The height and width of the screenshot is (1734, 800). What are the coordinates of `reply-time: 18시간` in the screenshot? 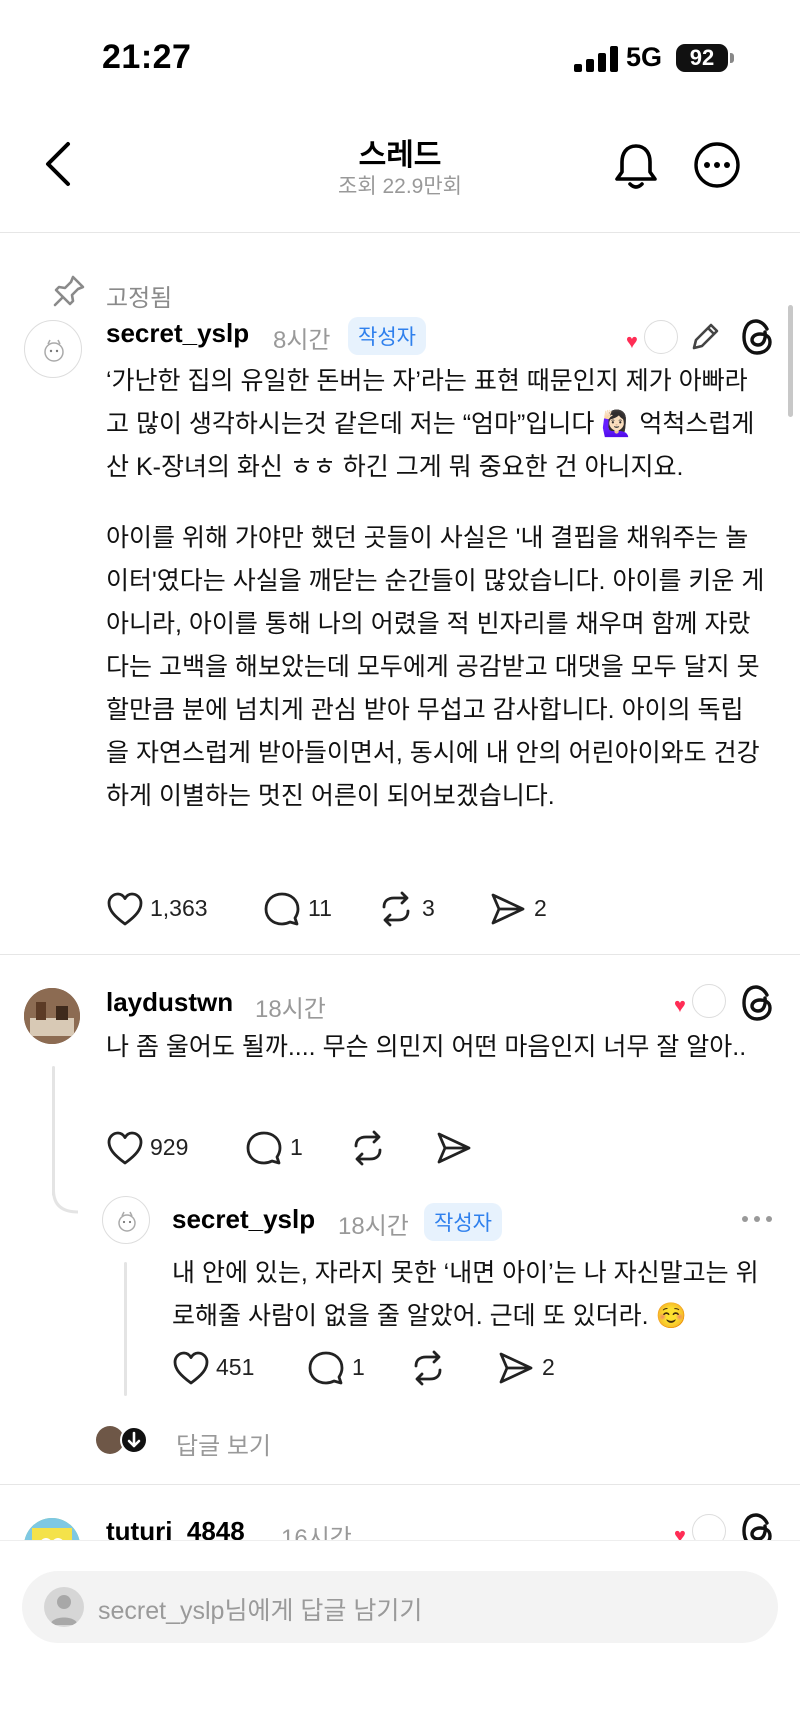 It's located at (373, 1226).